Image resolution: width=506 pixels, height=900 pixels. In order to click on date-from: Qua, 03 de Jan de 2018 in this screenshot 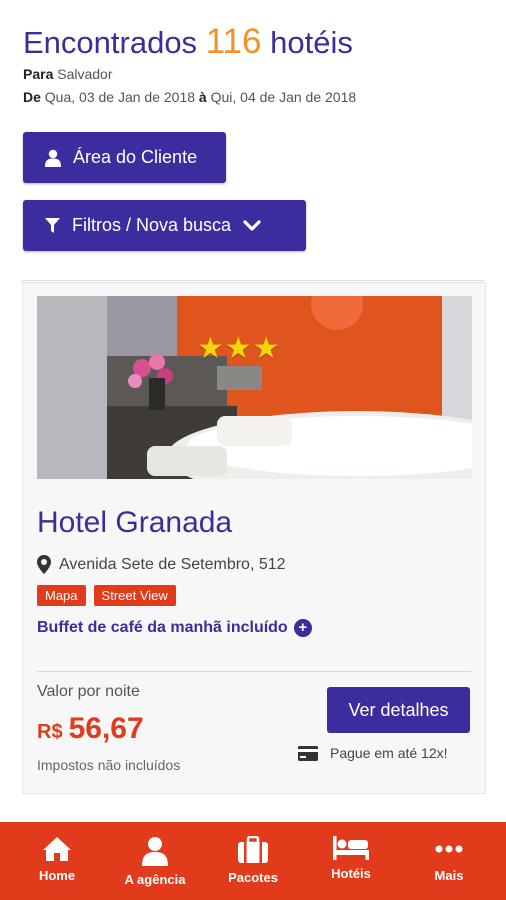, I will do `click(120, 97)`.